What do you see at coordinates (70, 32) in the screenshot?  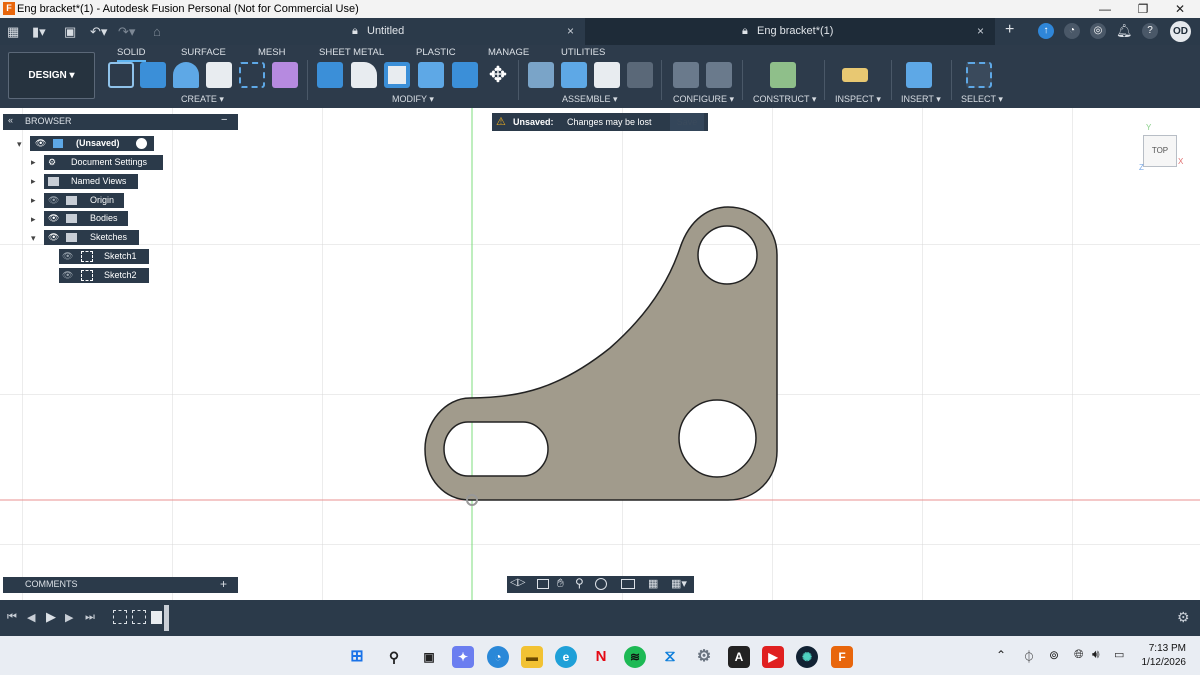 I see `save-icon: ▣` at bounding box center [70, 32].